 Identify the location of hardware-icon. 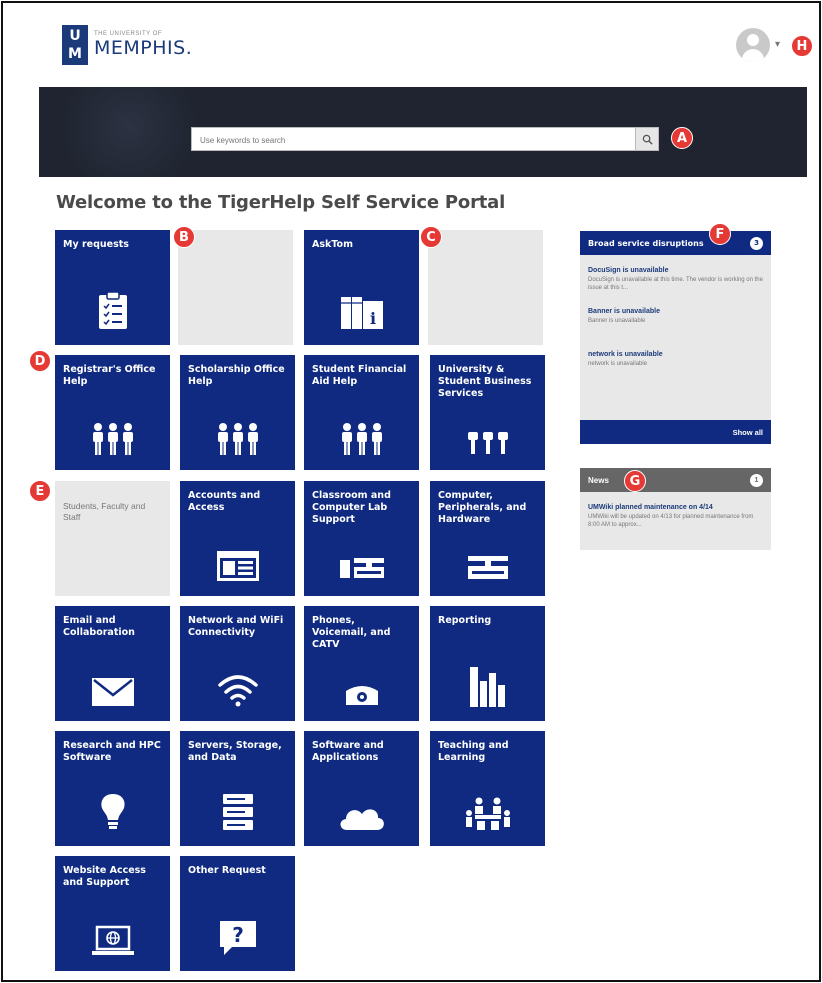
(487, 567).